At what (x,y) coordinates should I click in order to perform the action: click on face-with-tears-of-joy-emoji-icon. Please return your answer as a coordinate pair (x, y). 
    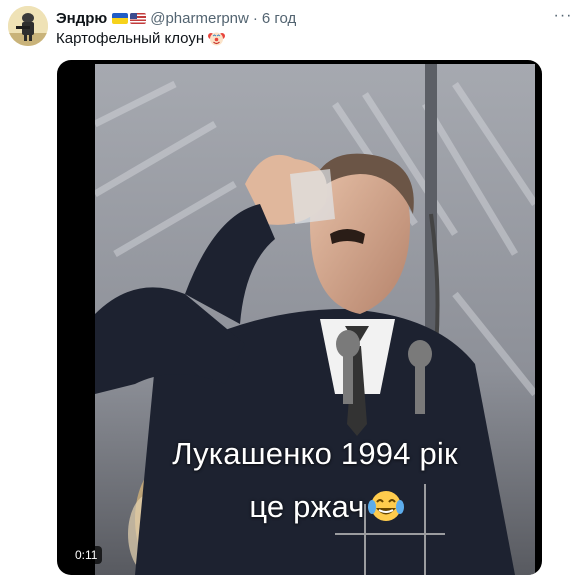
    Looking at the image, I should click on (386, 506).